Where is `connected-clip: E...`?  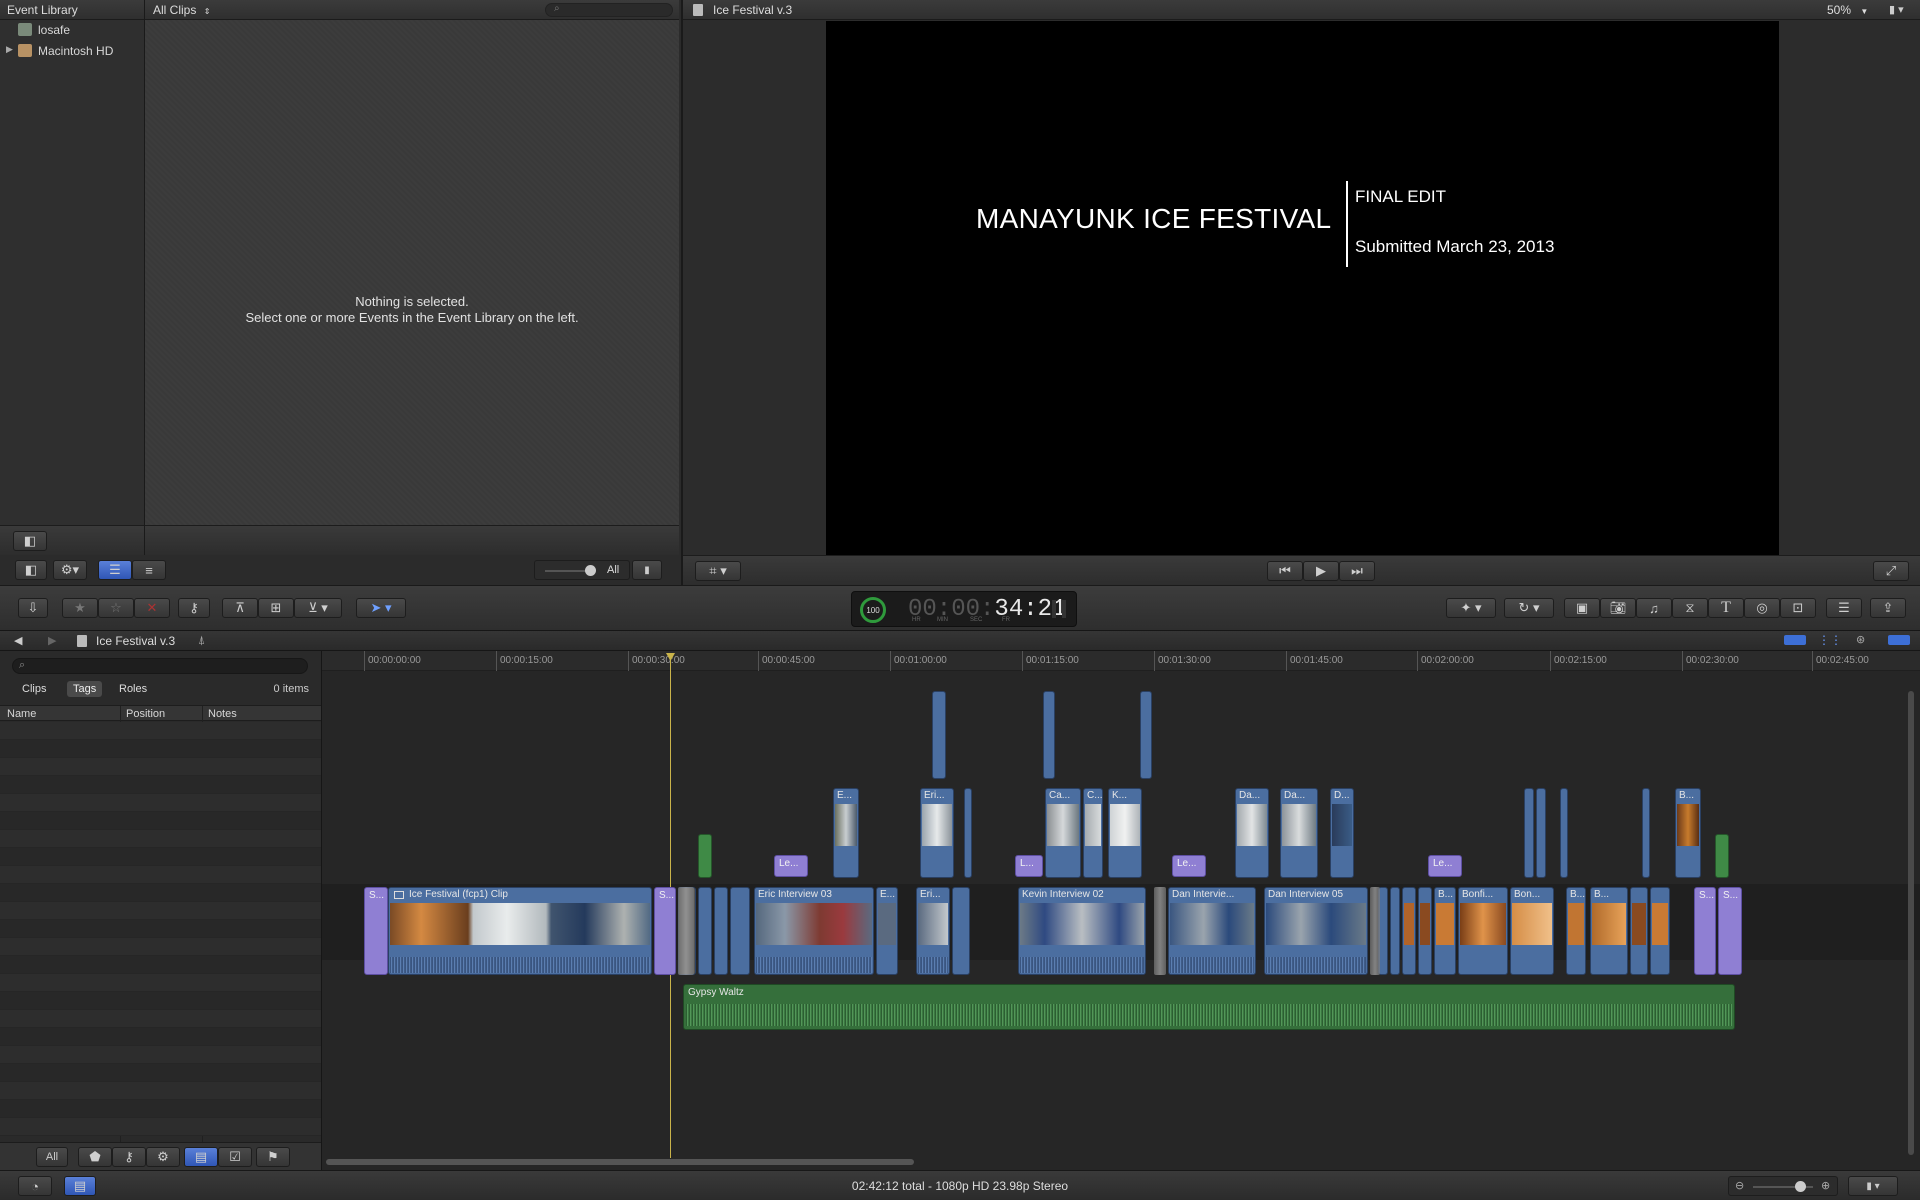
connected-clip: E... is located at coordinates (846, 833).